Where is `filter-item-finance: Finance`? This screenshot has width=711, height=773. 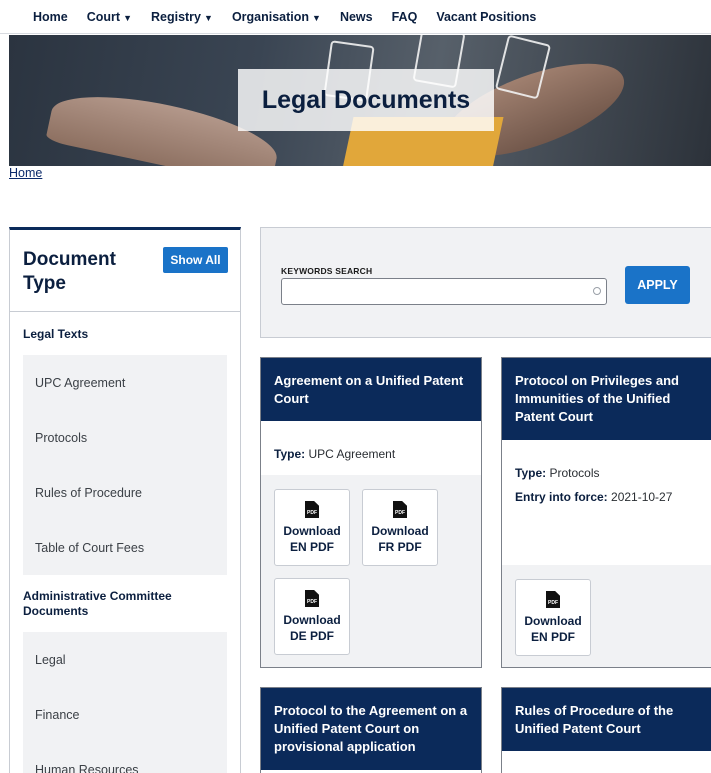
filter-item-finance: Finance is located at coordinates (125, 714).